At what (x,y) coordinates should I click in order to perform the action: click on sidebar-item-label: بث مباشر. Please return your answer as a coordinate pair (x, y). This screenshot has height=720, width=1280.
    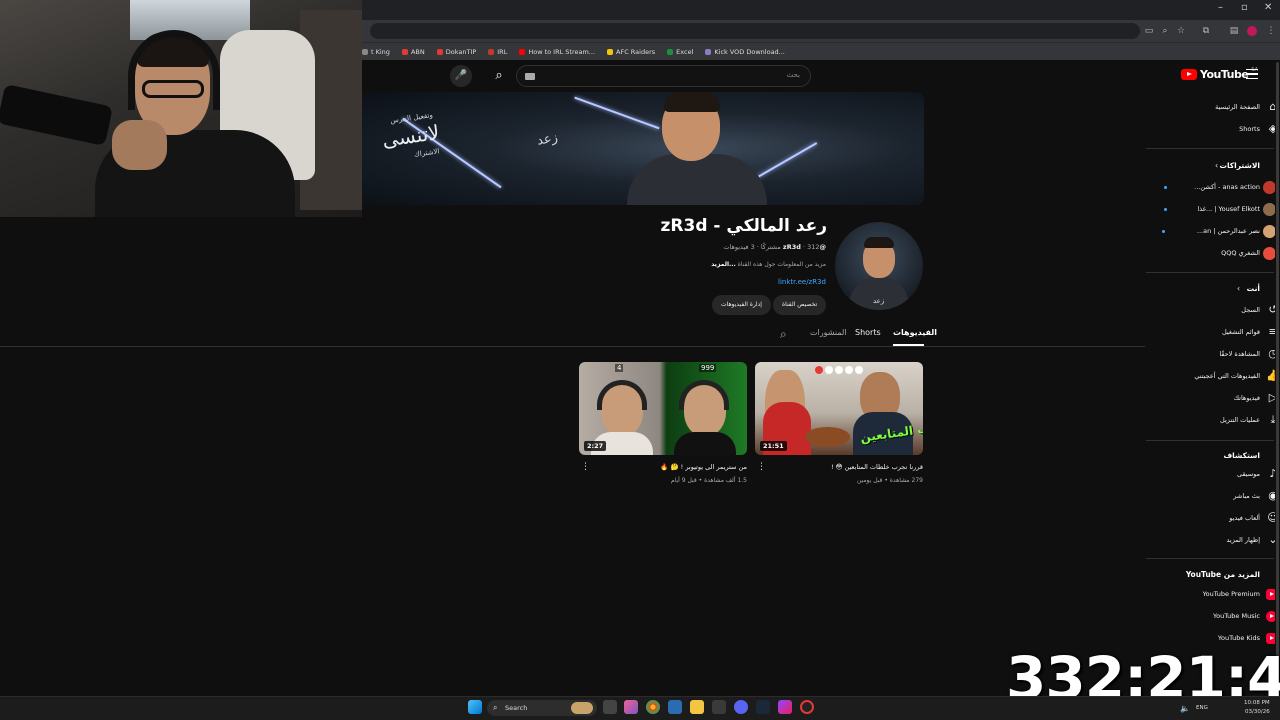
    Looking at the image, I should click on (1246, 496).